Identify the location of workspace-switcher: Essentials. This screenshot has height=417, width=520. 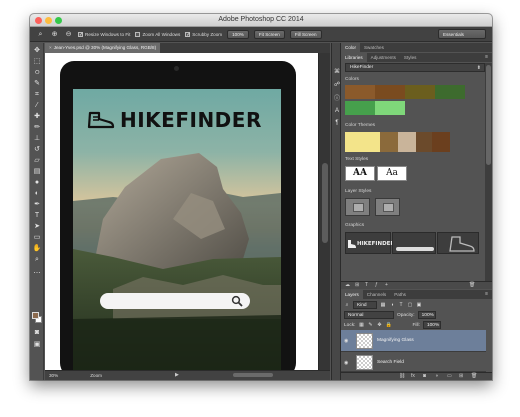
(462, 34).